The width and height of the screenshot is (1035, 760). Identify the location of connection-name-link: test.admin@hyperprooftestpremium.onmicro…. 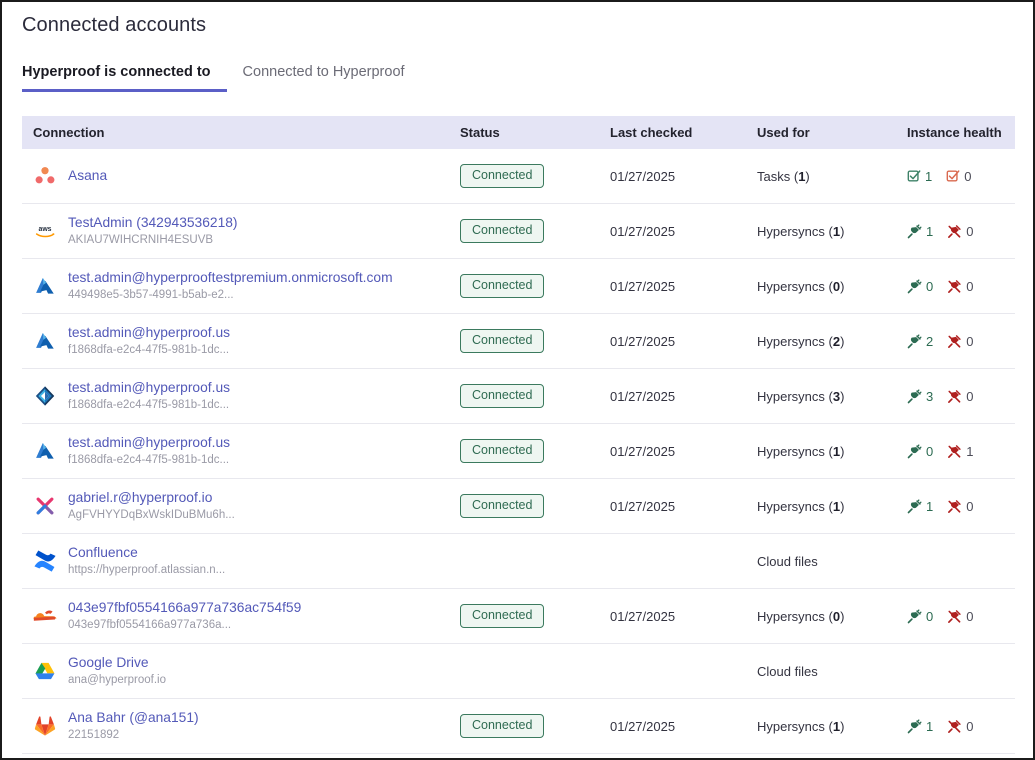
(230, 277).